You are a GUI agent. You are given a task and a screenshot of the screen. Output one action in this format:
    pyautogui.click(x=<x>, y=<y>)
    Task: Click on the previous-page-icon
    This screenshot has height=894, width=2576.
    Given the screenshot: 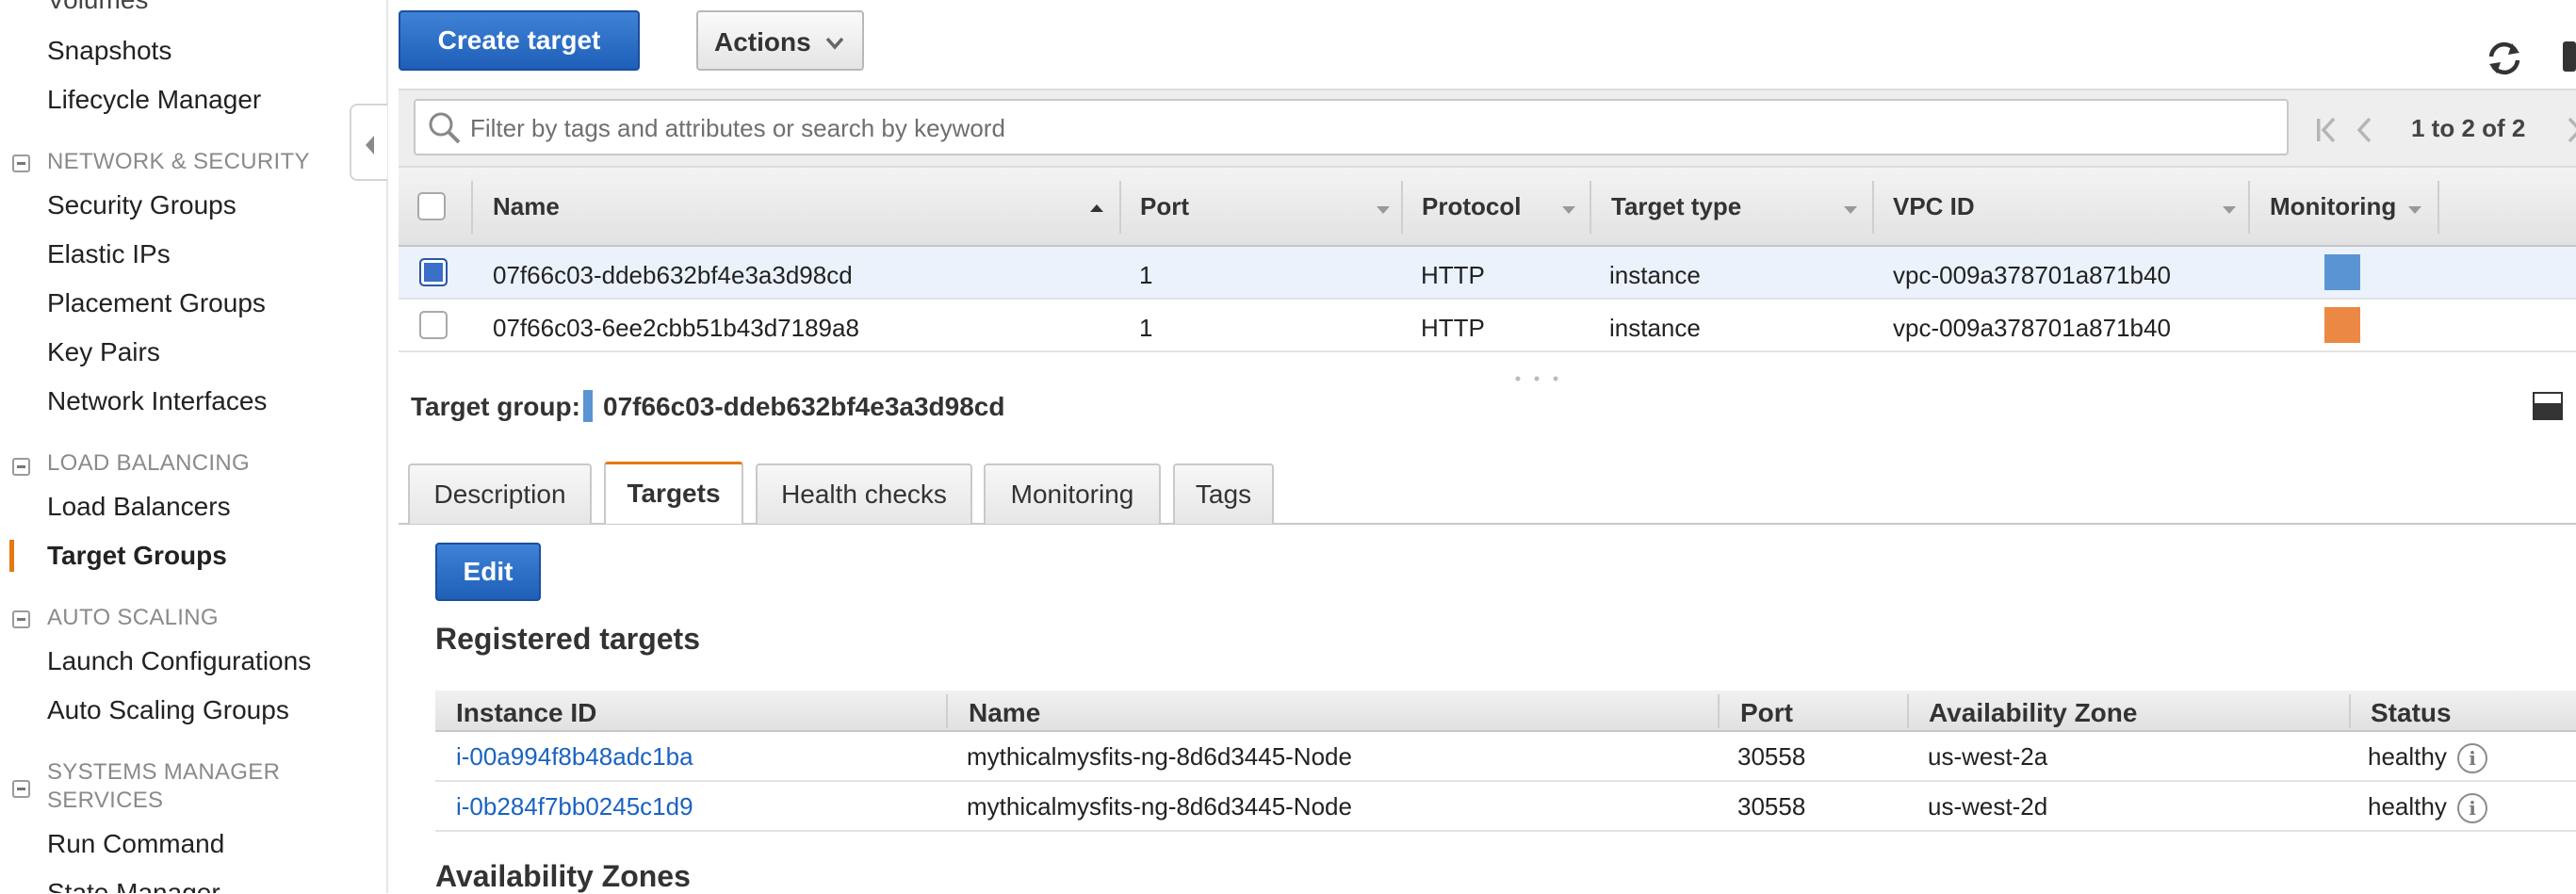 What is the action you would take?
    pyautogui.click(x=2364, y=130)
    